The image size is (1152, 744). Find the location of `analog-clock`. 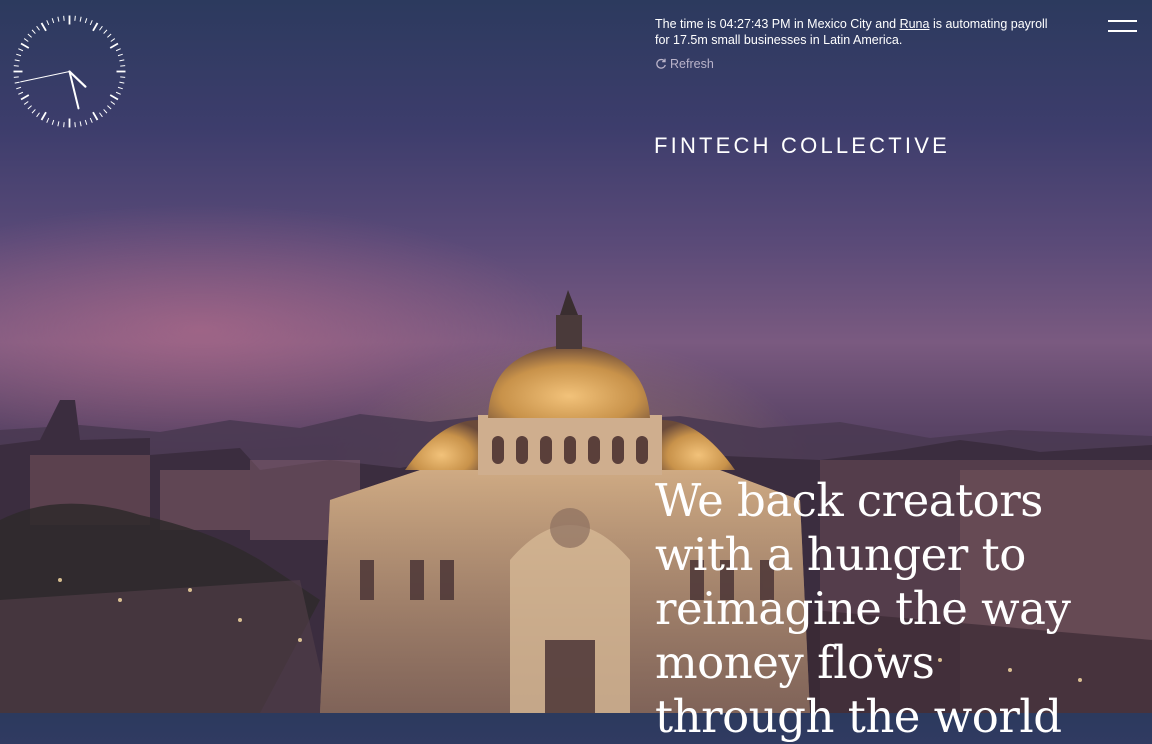

analog-clock is located at coordinates (69, 71).